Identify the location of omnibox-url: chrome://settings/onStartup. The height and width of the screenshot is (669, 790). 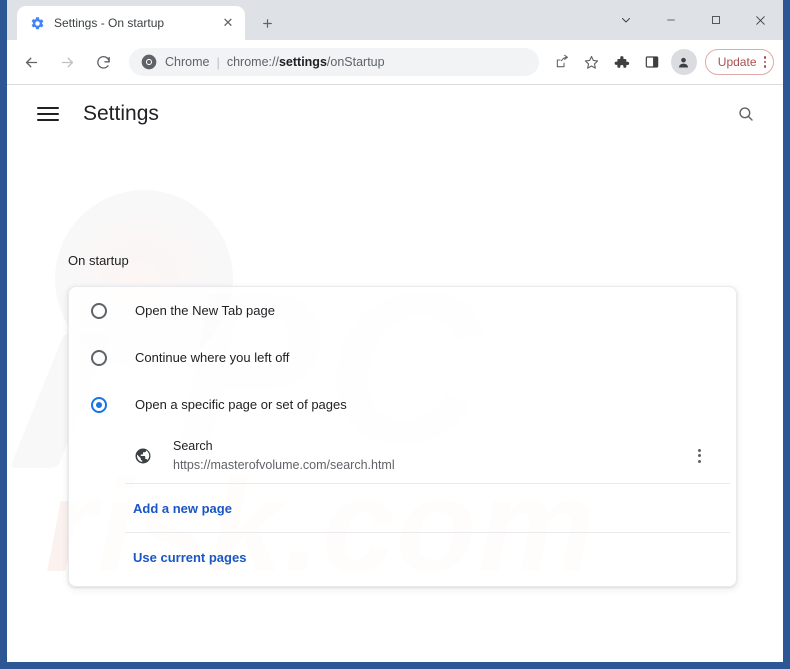
(306, 62).